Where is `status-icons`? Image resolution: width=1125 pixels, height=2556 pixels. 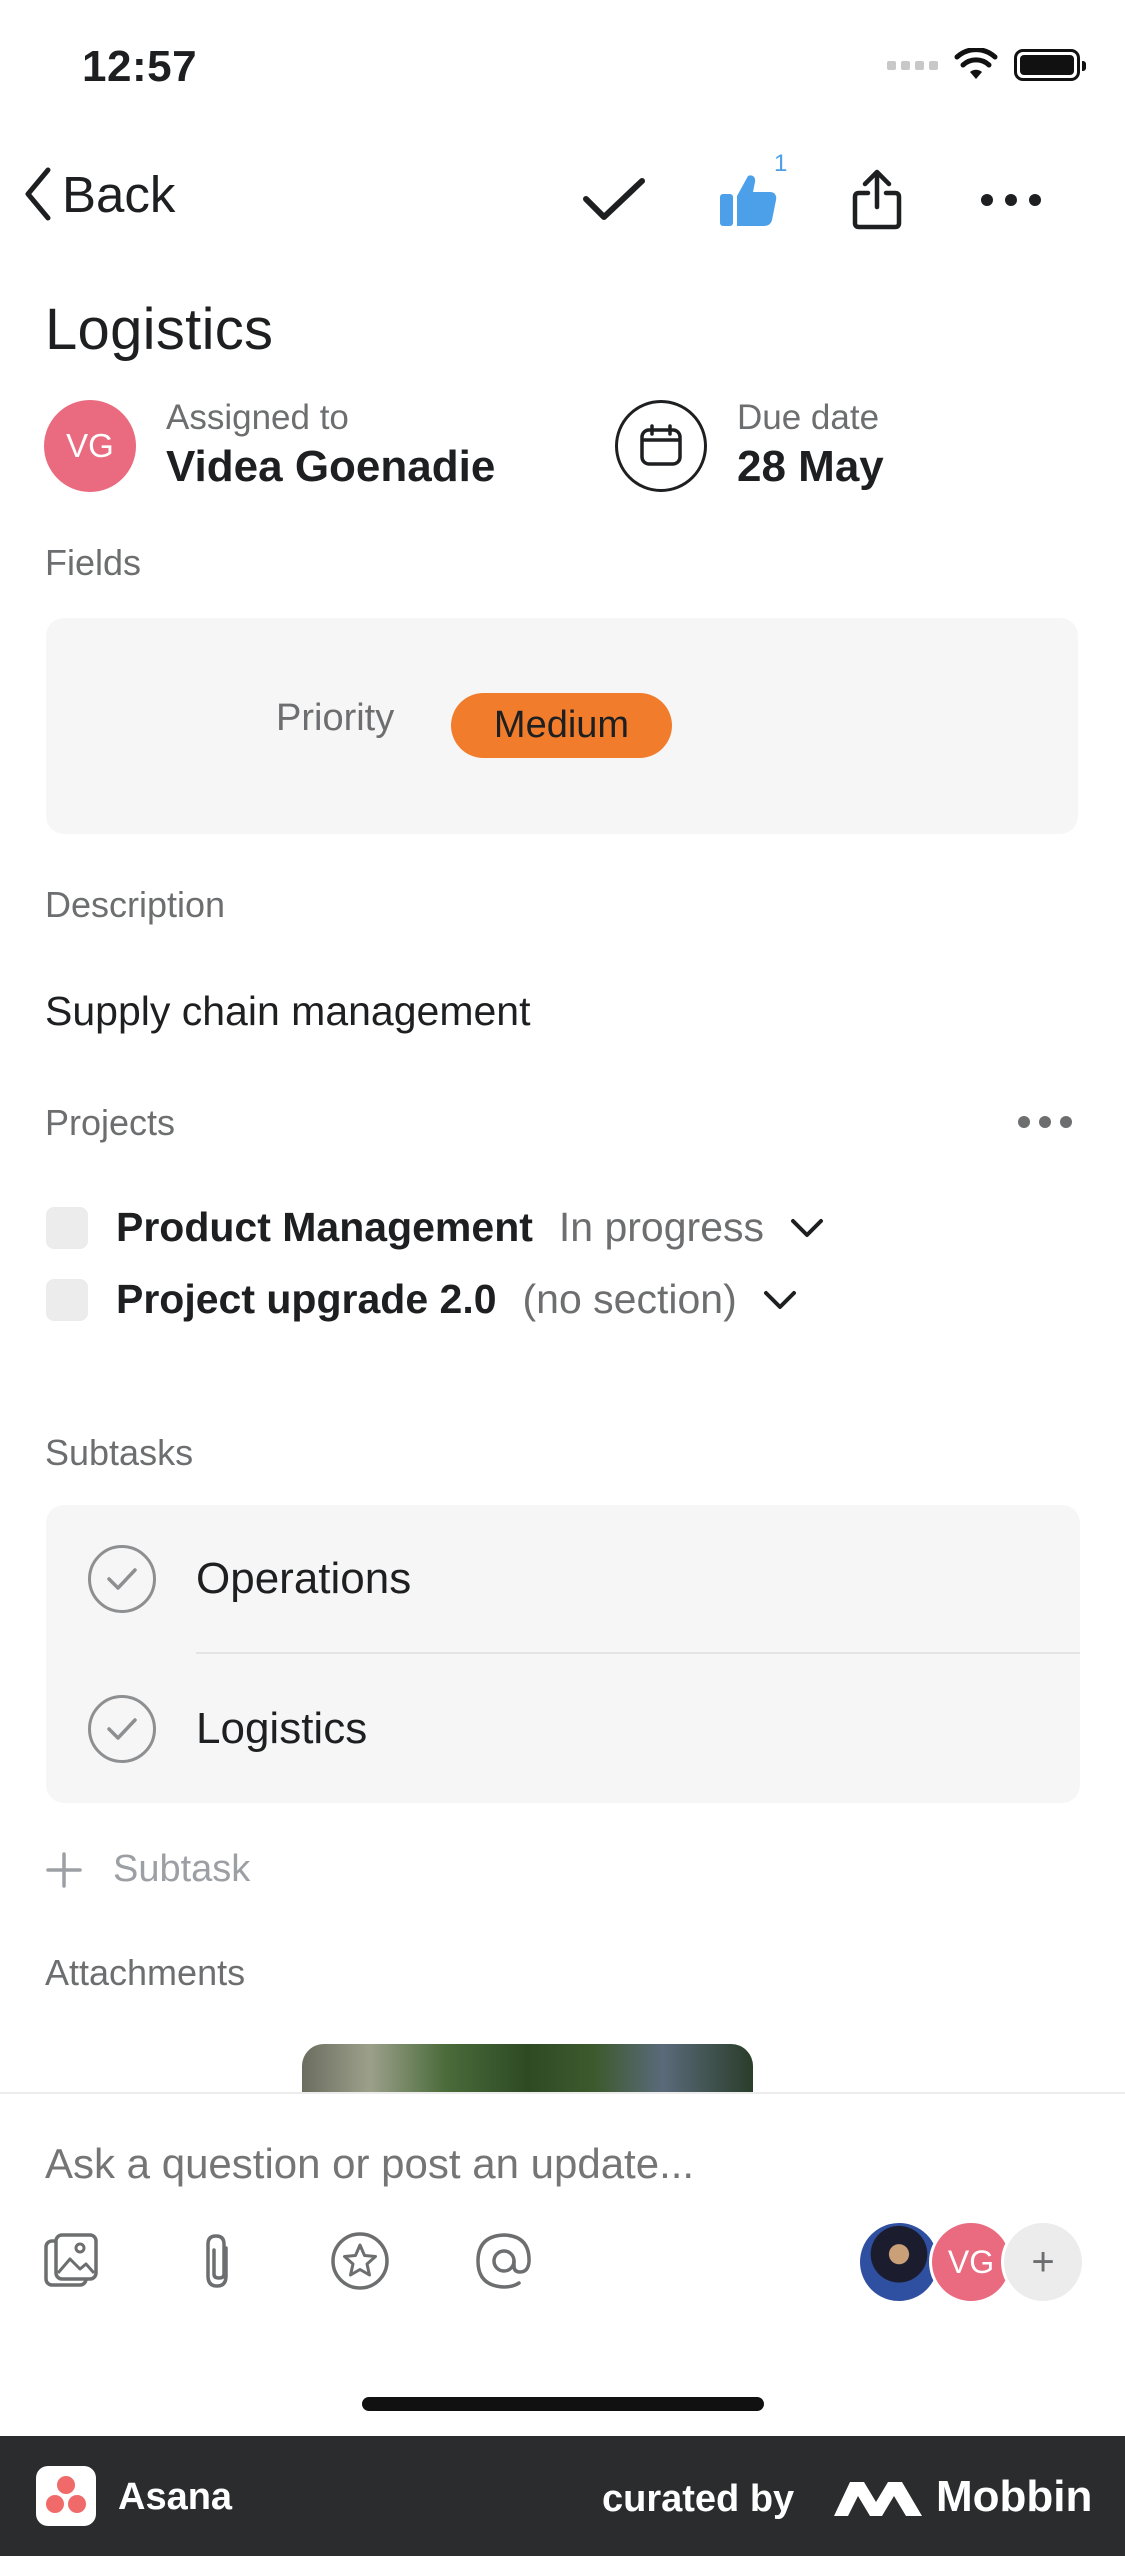 status-icons is located at coordinates (986, 65).